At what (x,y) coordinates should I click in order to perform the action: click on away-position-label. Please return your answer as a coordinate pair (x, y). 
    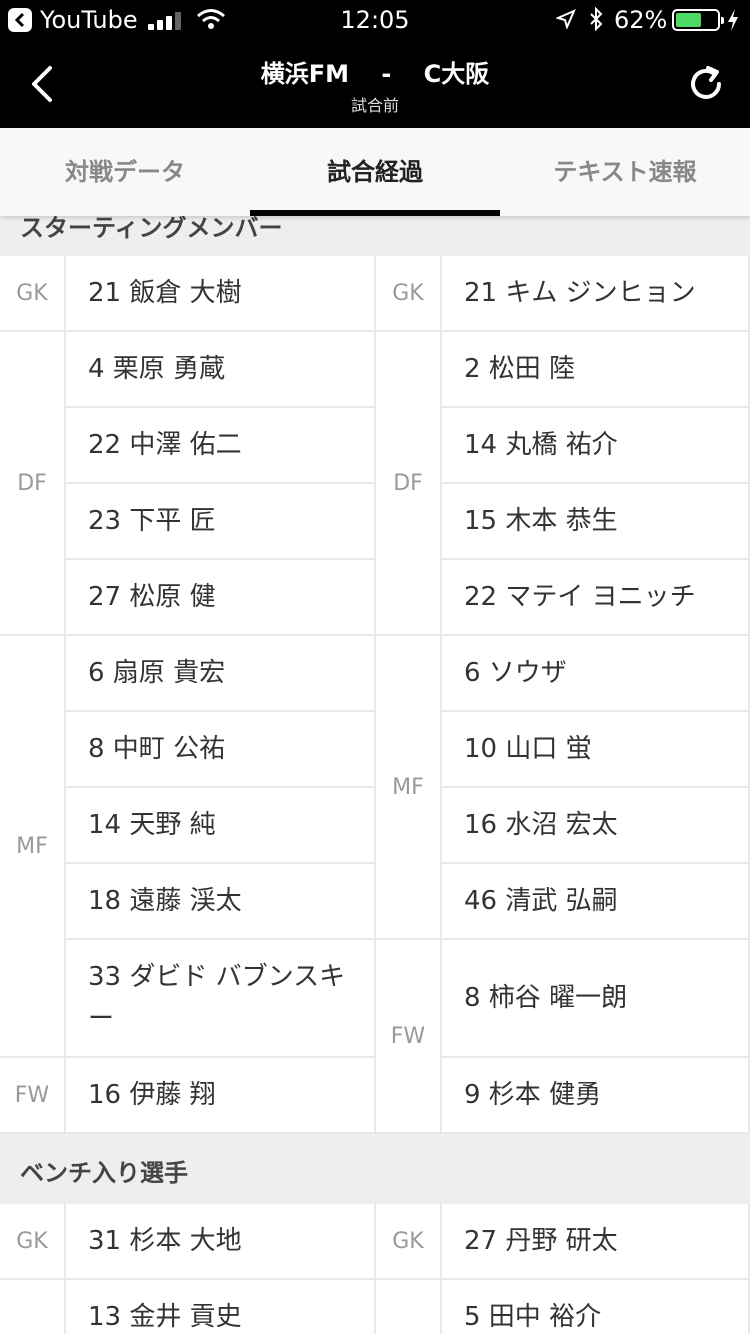
    Looking at the image, I should click on (409, 1307).